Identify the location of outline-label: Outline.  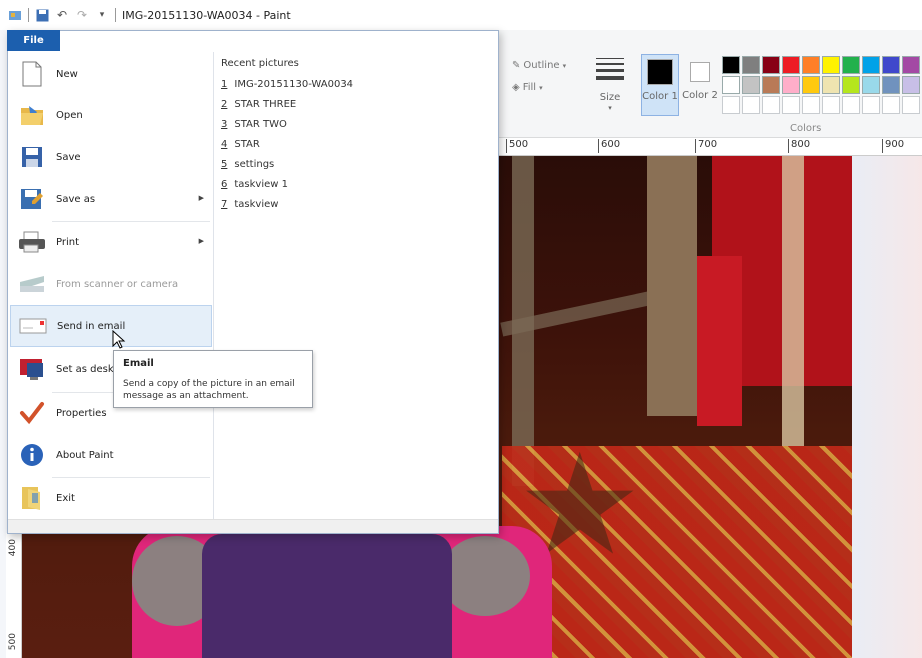
(541, 65).